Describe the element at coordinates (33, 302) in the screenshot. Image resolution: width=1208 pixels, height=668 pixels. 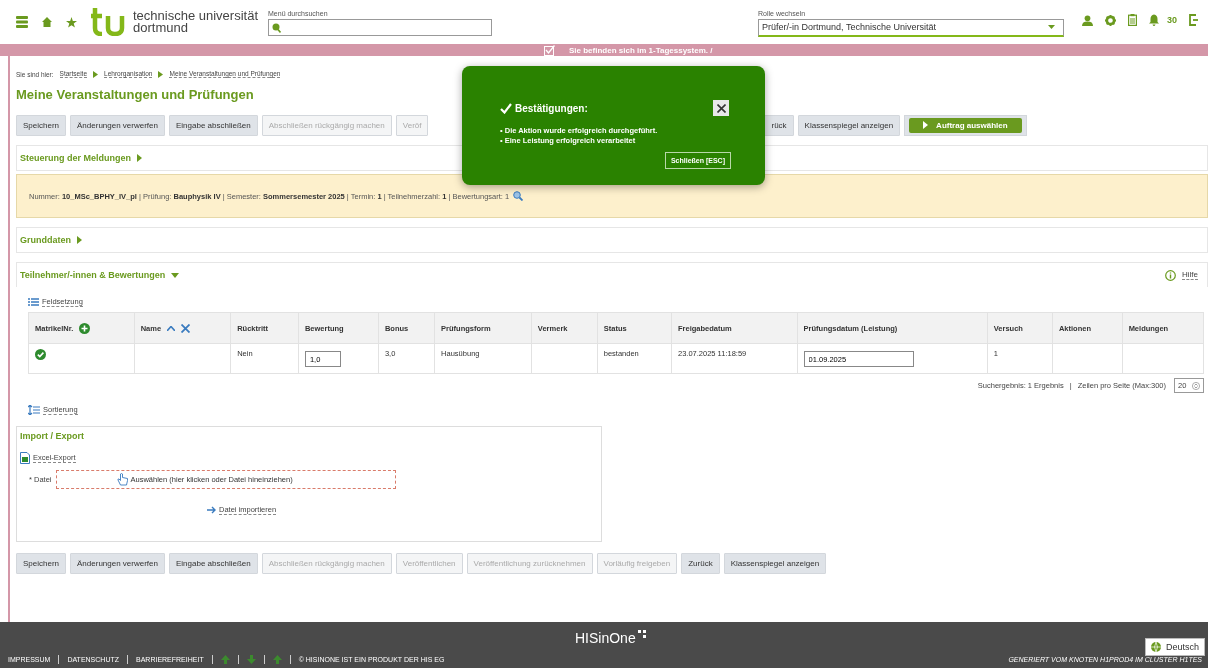
I see `list-icon` at that location.